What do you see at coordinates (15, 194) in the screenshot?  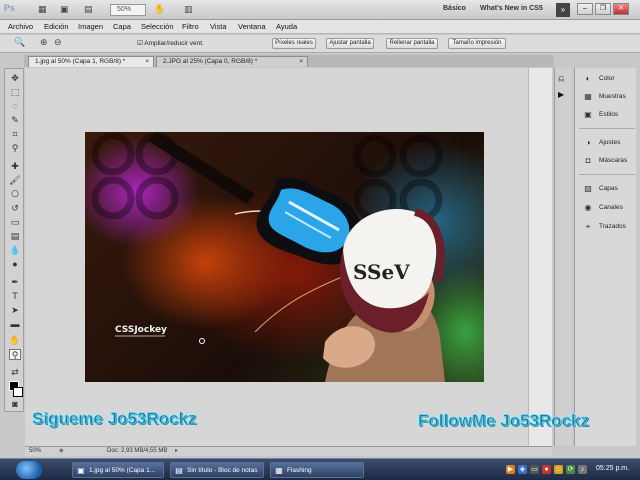 I see `clone-stamp-icon: ⎔` at bounding box center [15, 194].